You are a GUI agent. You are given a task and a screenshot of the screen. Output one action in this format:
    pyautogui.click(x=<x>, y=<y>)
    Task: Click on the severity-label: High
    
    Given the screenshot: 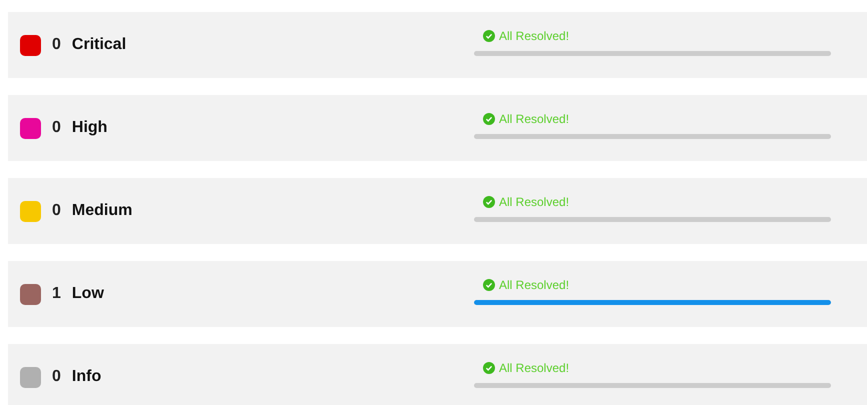 What is the action you would take?
    pyautogui.click(x=90, y=128)
    